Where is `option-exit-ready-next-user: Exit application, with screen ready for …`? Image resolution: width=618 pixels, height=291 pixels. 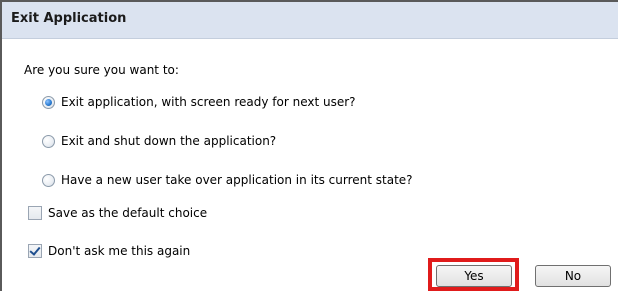
option-exit-ready-next-user: Exit application, with screen ready for … is located at coordinates (199, 102).